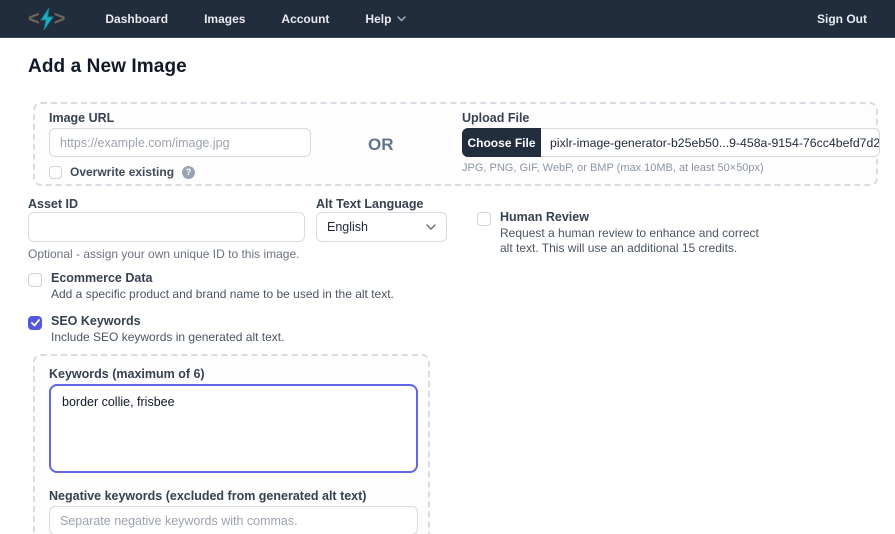 The image size is (895, 534). Describe the element at coordinates (305, 19) in the screenshot. I see `nav-account: Account` at that location.